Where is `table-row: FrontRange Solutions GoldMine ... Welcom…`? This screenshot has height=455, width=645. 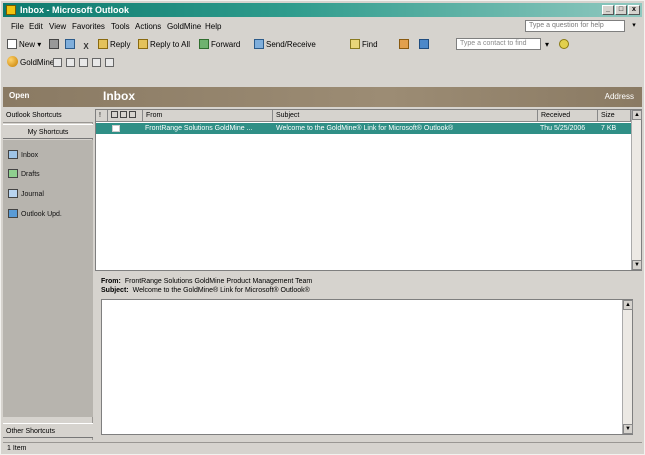 table-row: FrontRange Solutions GoldMine ... Welcom… is located at coordinates (363, 128).